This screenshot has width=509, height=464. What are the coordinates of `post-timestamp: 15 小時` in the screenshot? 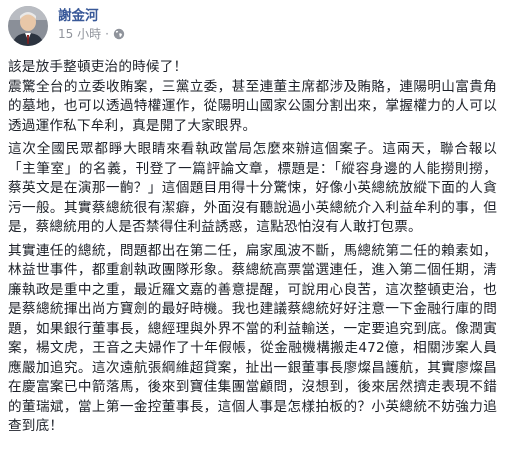 It's located at (79, 34).